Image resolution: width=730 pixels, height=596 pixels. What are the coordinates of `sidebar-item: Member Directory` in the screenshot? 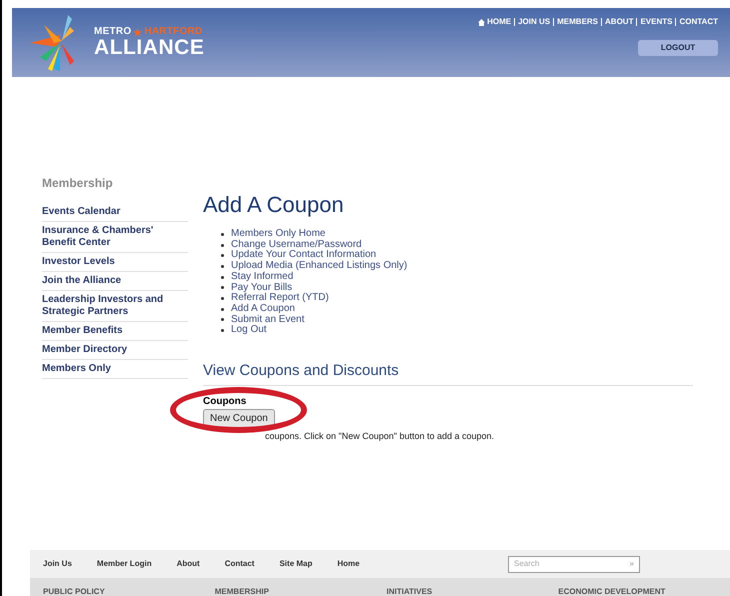 It's located at (115, 350).